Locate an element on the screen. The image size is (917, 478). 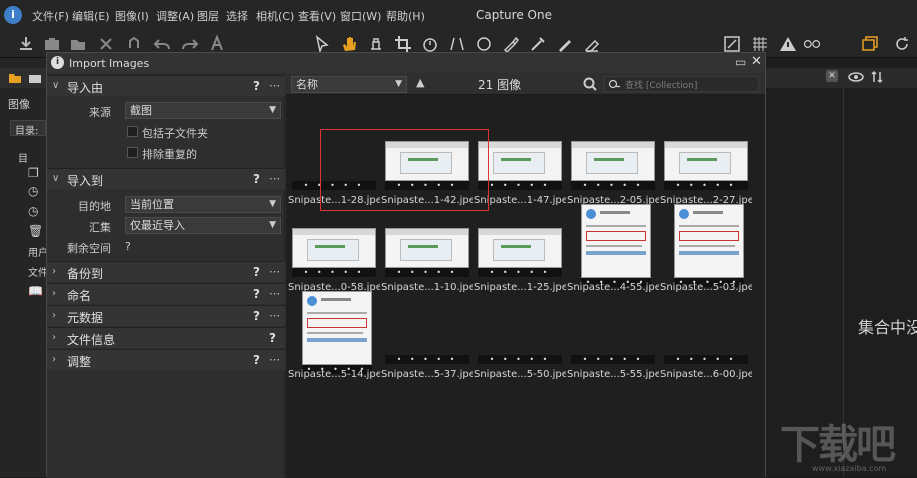
select-cursor-icon is located at coordinates (322, 44).